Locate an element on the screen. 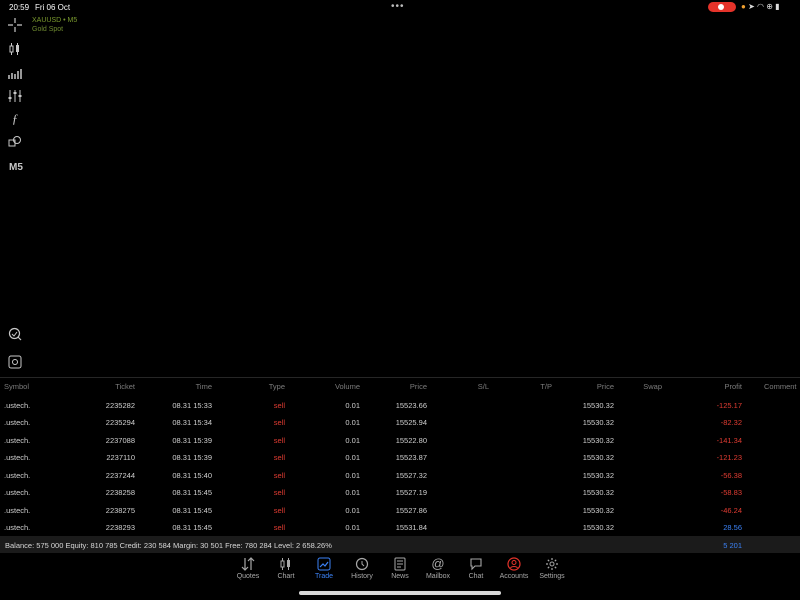  cell-time: 08.31 15:40 is located at coordinates (192, 475).